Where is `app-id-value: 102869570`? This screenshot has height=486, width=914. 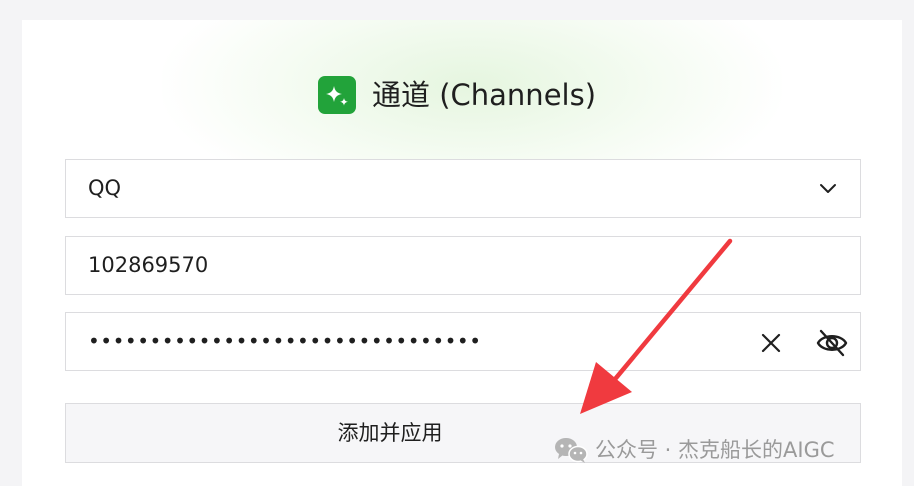
app-id-value: 102869570 is located at coordinates (148, 265).